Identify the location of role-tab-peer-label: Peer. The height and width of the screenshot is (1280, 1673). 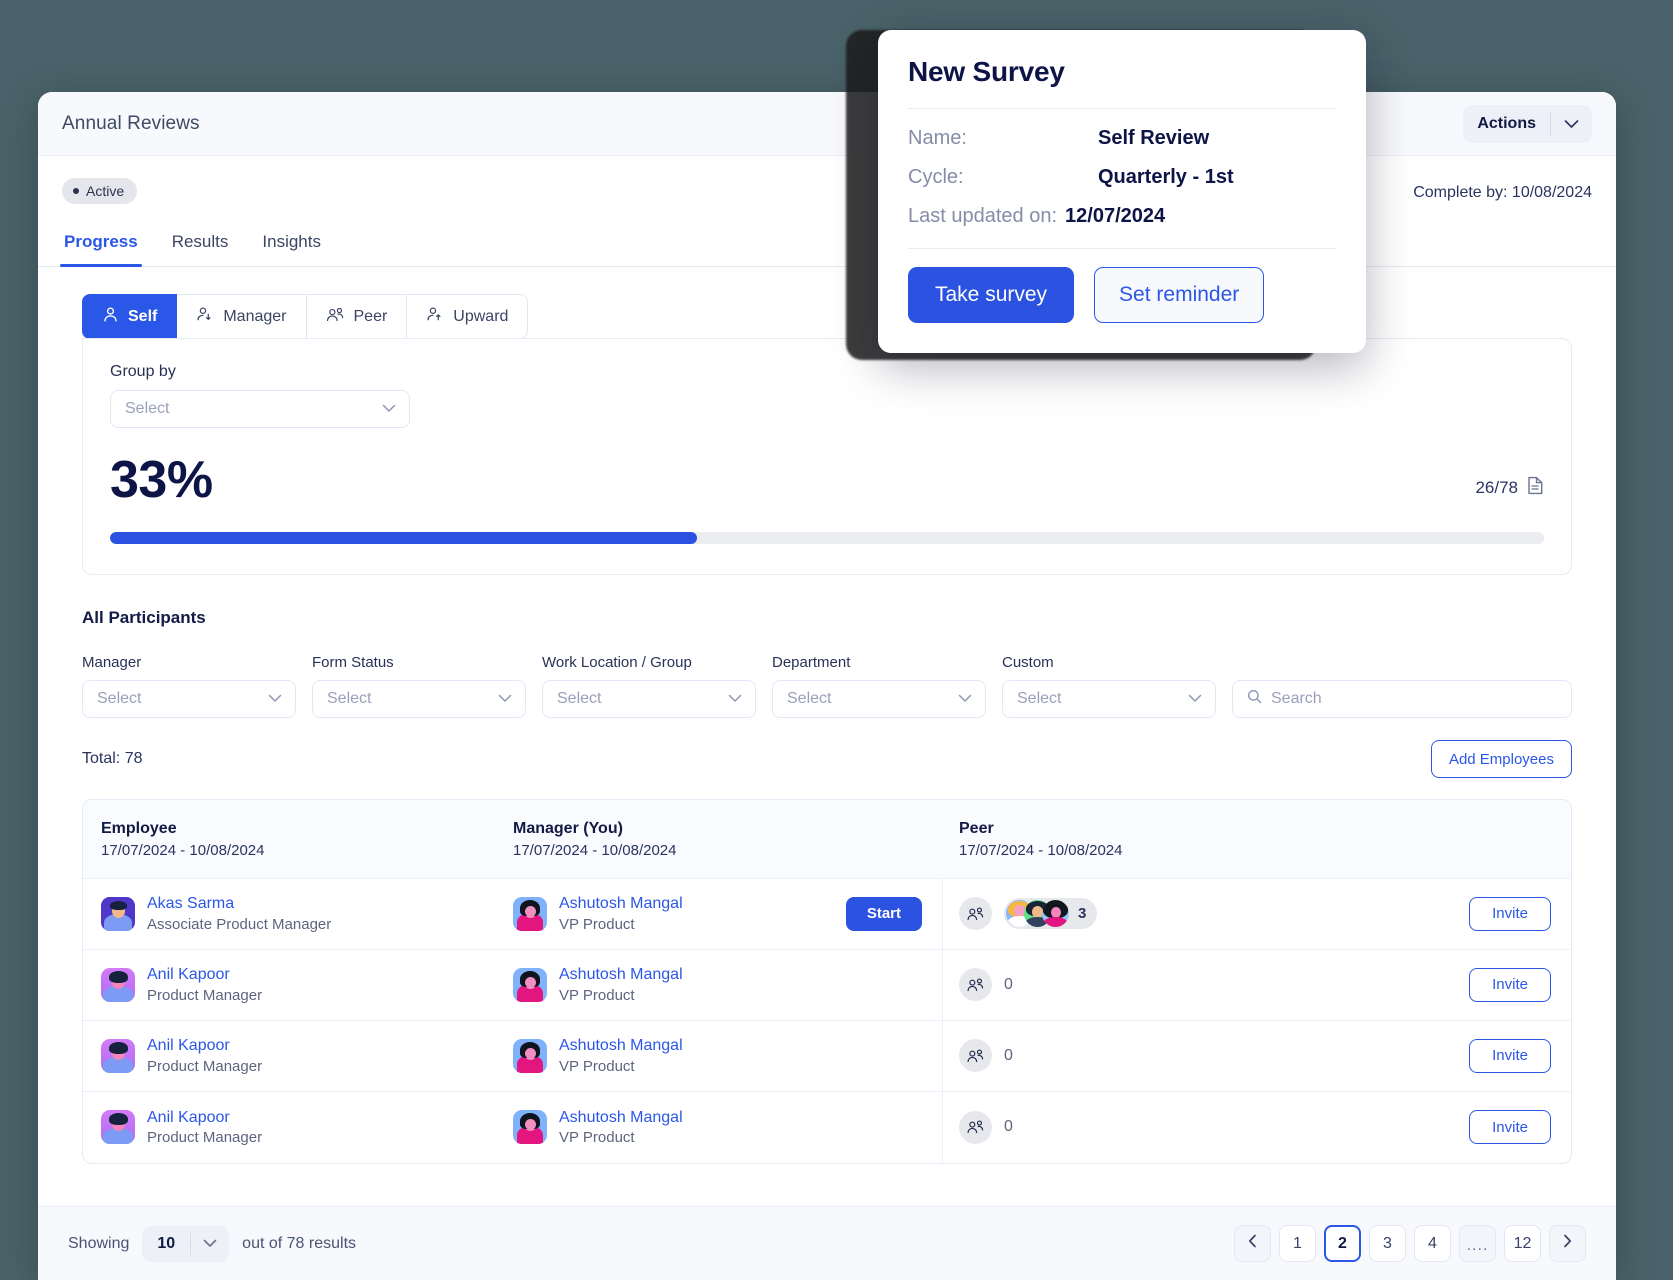
(370, 316).